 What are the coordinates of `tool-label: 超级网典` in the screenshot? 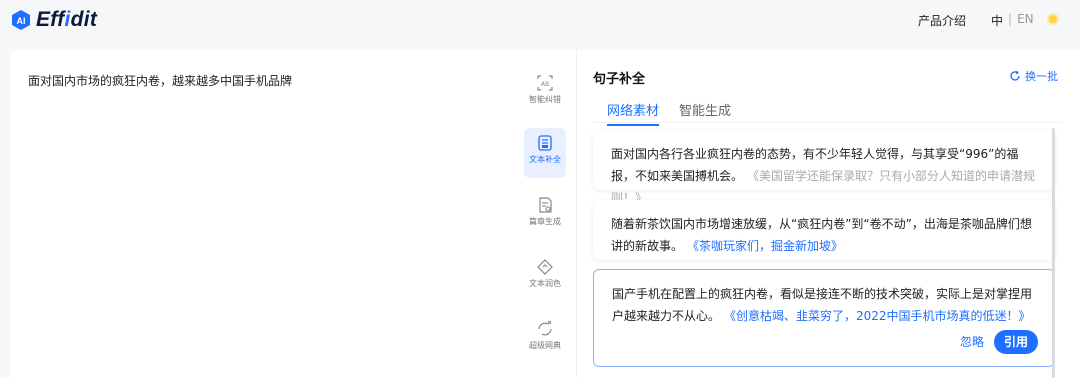 It's located at (545, 345).